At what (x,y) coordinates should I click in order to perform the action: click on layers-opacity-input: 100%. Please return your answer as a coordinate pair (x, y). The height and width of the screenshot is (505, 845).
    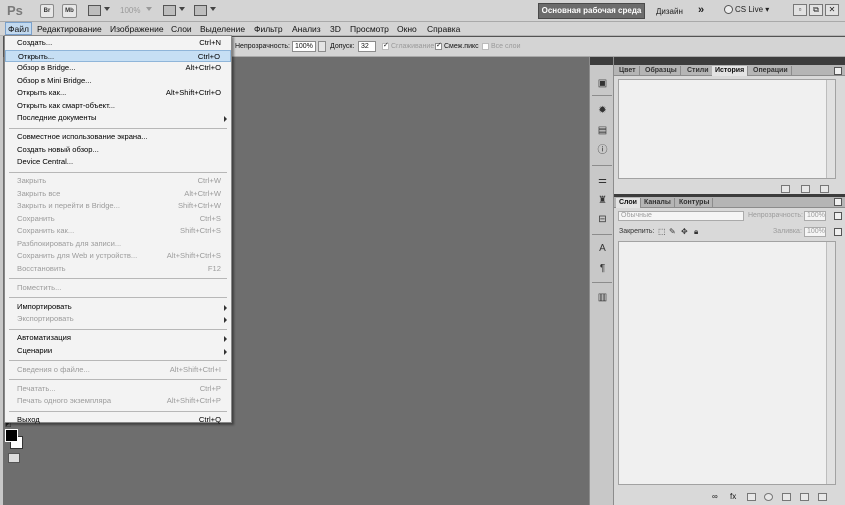
    Looking at the image, I should click on (815, 216).